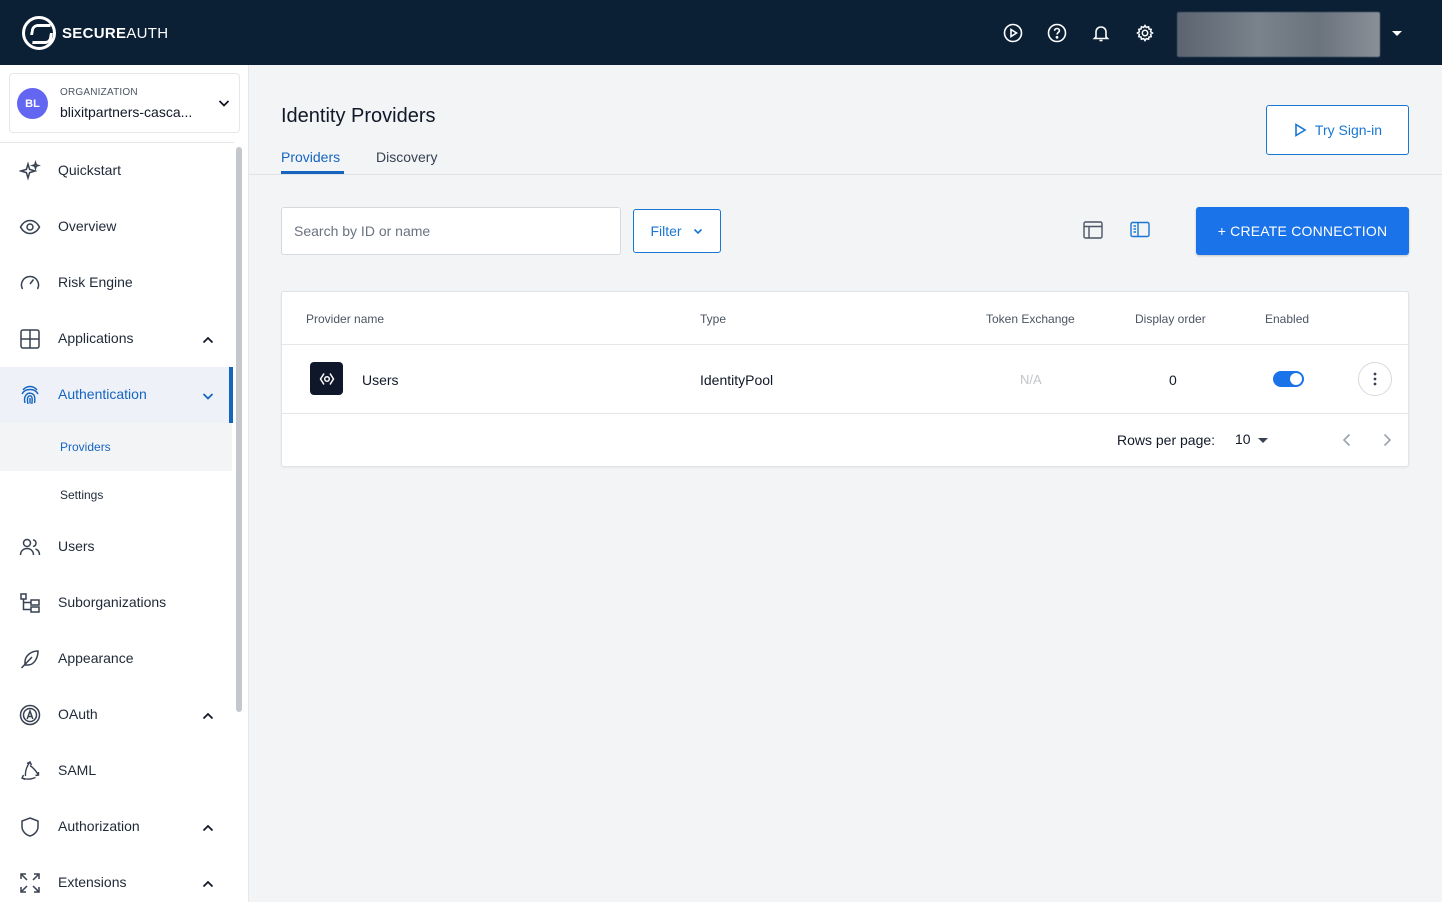 Image resolution: width=1442 pixels, height=902 pixels. What do you see at coordinates (99, 826) in the screenshot?
I see `sidebar-item-label: Authorization` at bounding box center [99, 826].